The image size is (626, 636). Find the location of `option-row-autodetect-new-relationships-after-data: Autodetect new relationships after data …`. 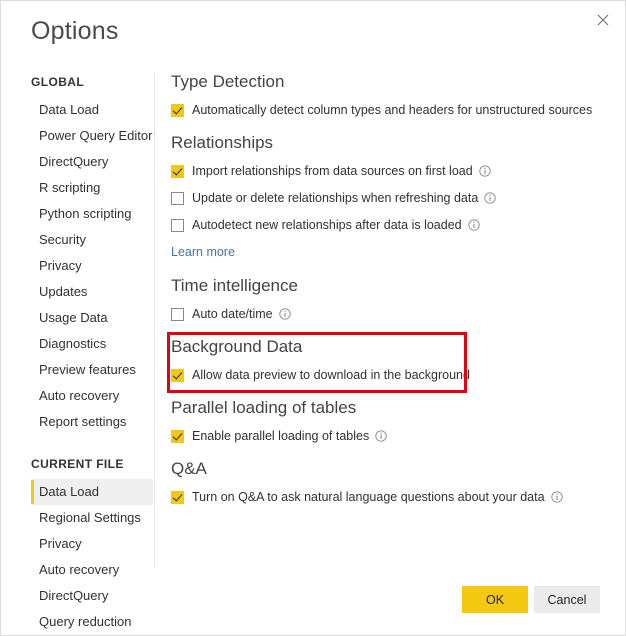

option-row-autodetect-new-relationships-after-data: Autodetect new relationships after data … is located at coordinates (386, 225).